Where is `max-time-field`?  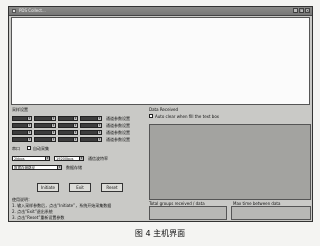 max-time-field is located at coordinates (271, 213).